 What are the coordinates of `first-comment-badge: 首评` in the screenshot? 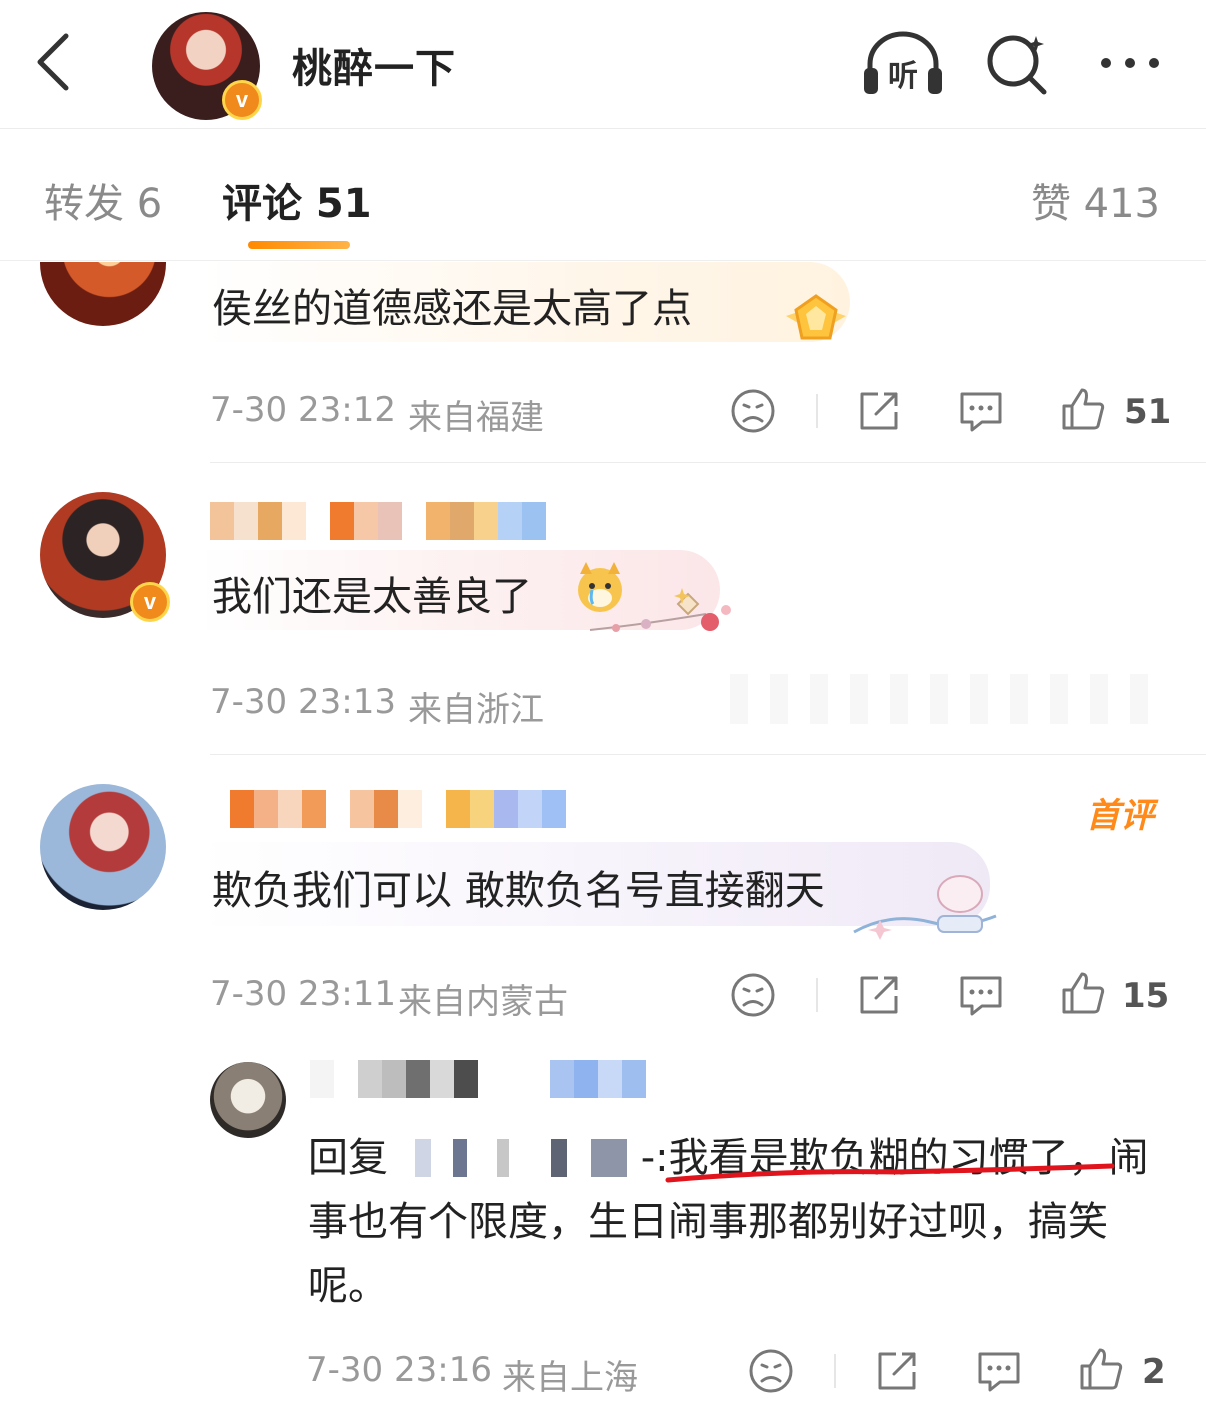 It's located at (1120, 816).